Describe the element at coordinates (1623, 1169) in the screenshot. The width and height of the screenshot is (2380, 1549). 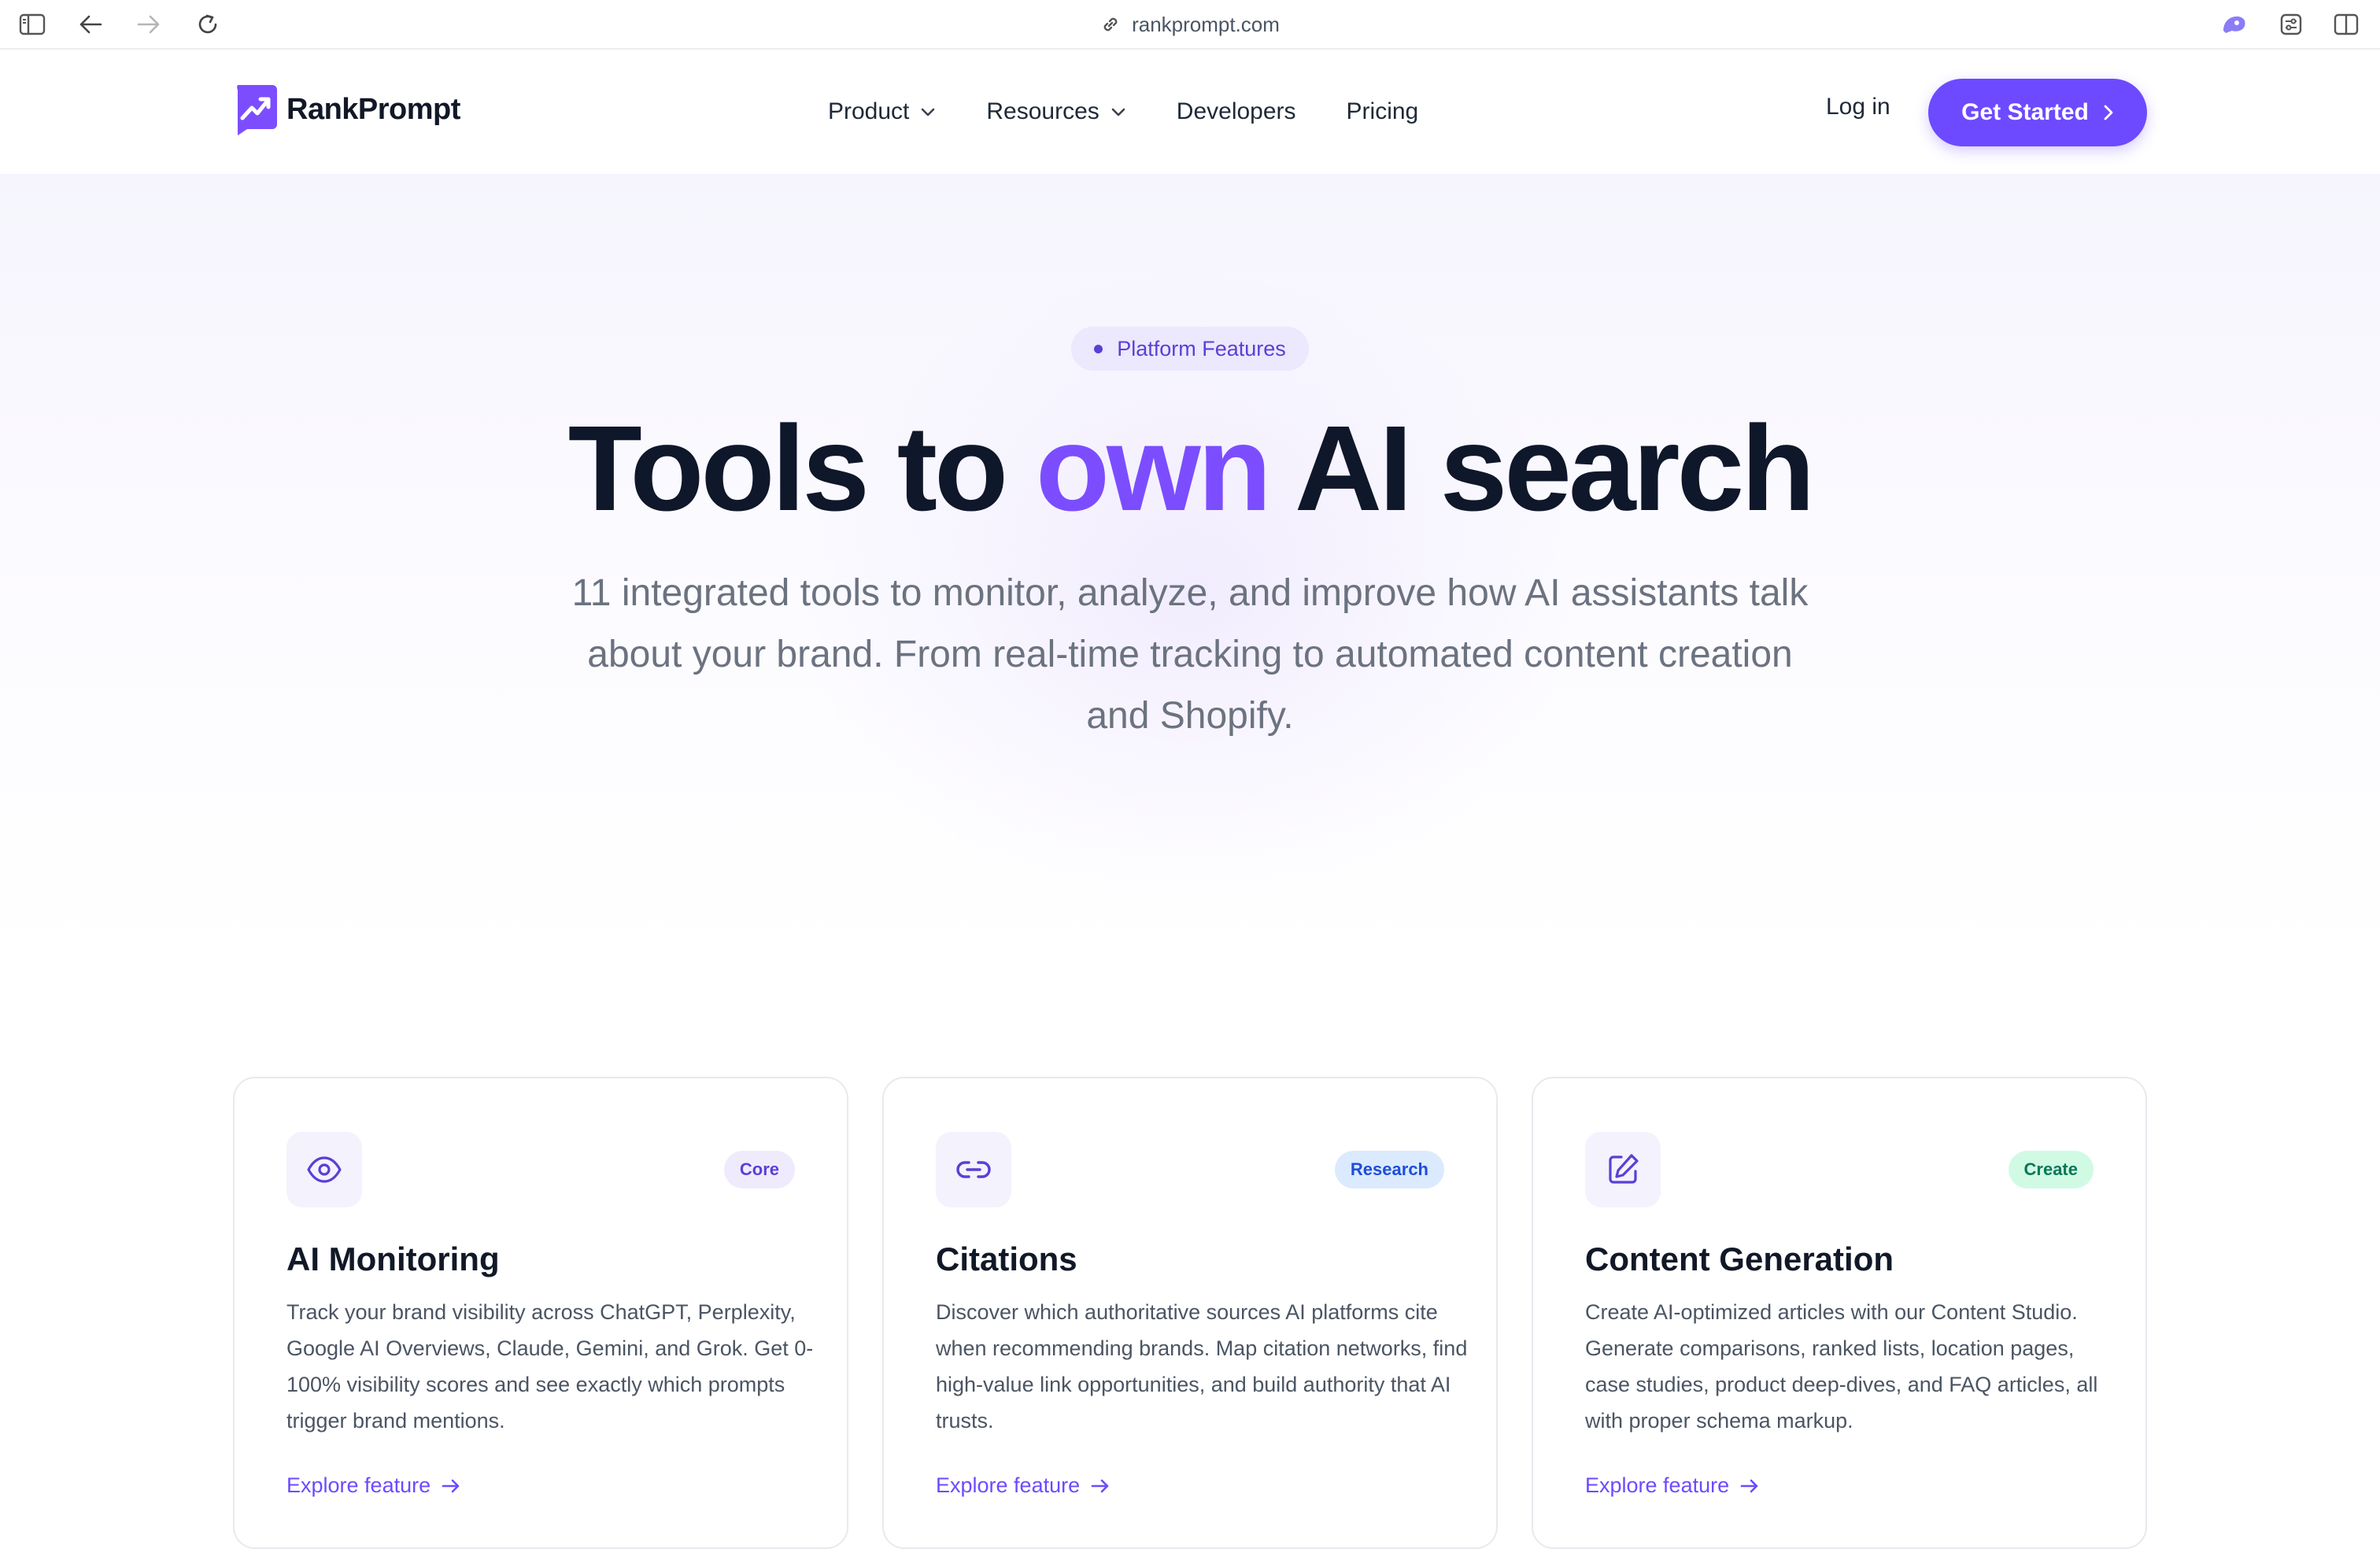
I see `edit-icon` at that location.